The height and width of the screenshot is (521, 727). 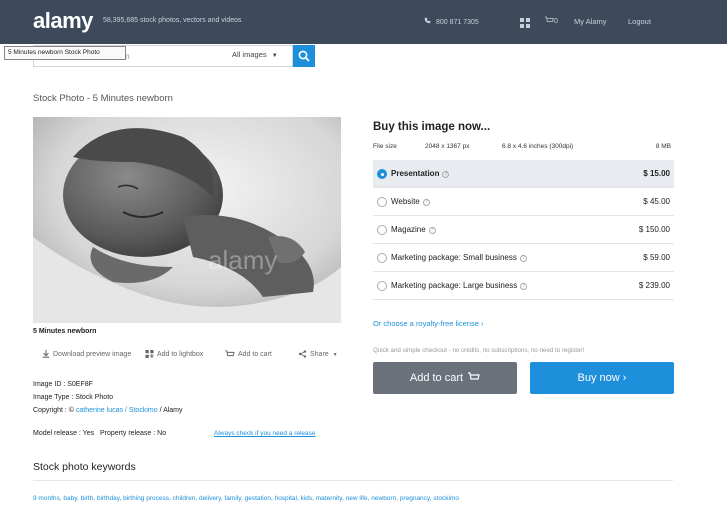 I want to click on image-id-row: Image ID : S0EF8F, so click(x=63, y=384).